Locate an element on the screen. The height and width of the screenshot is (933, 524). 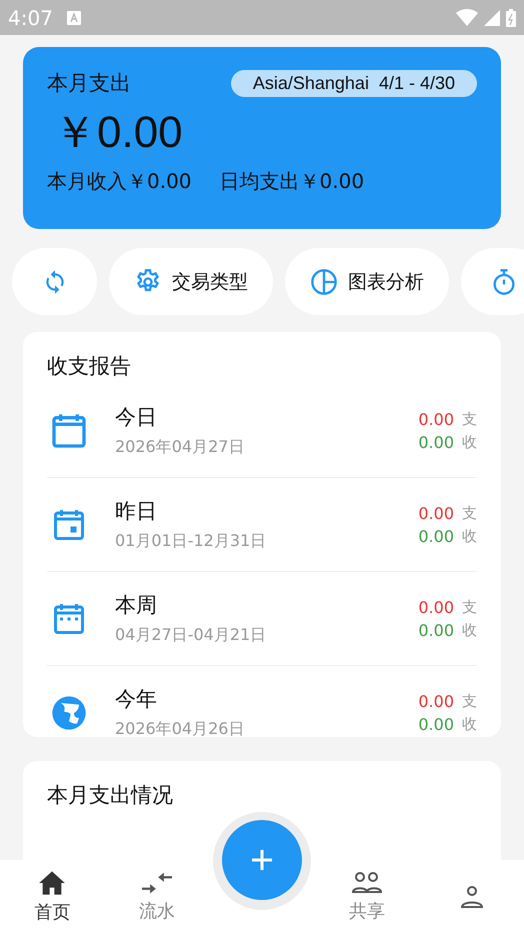
period-title: 本周 is located at coordinates (136, 605).